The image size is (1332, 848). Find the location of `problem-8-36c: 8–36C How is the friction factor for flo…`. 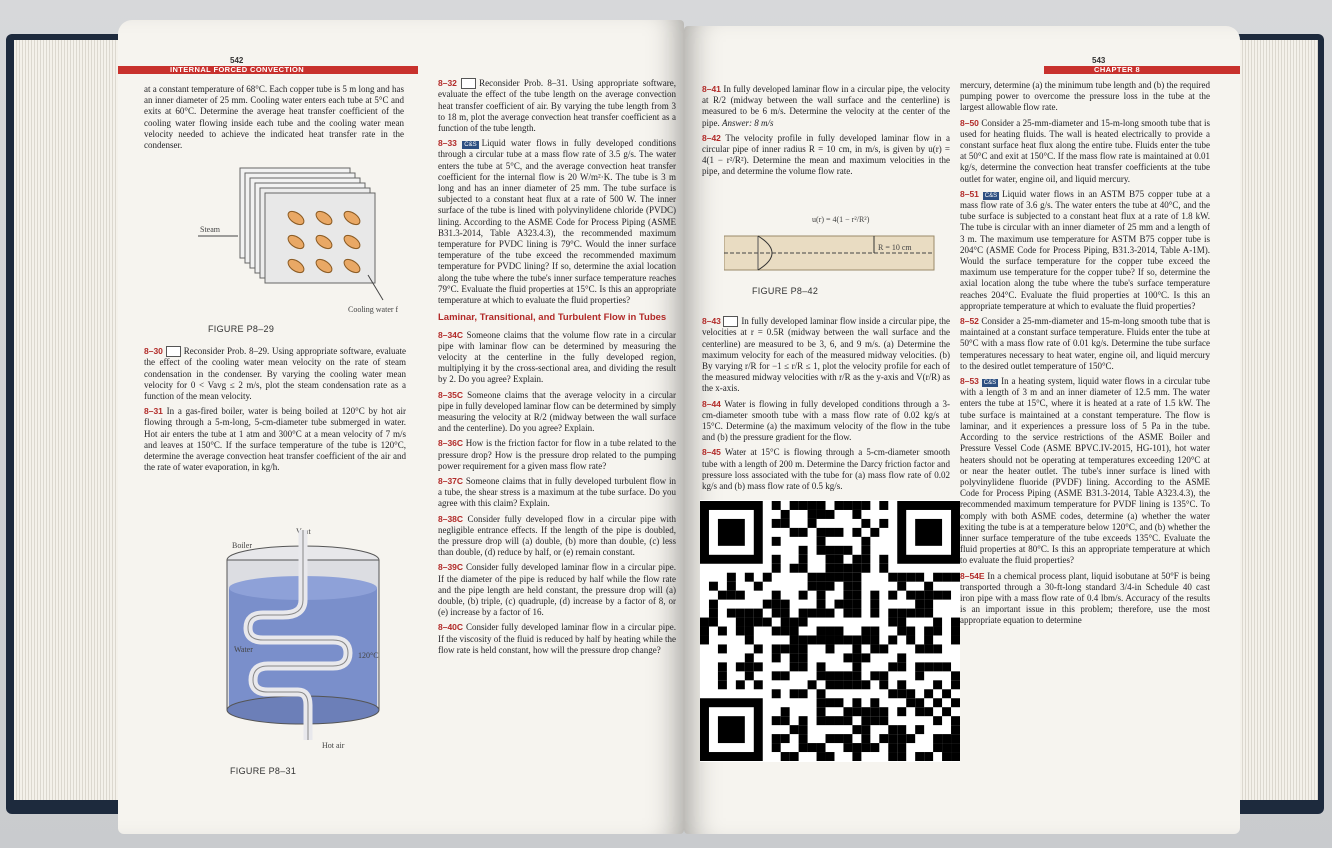

problem-8-36c: 8–36C How is the friction factor for flo… is located at coordinates (557, 455).